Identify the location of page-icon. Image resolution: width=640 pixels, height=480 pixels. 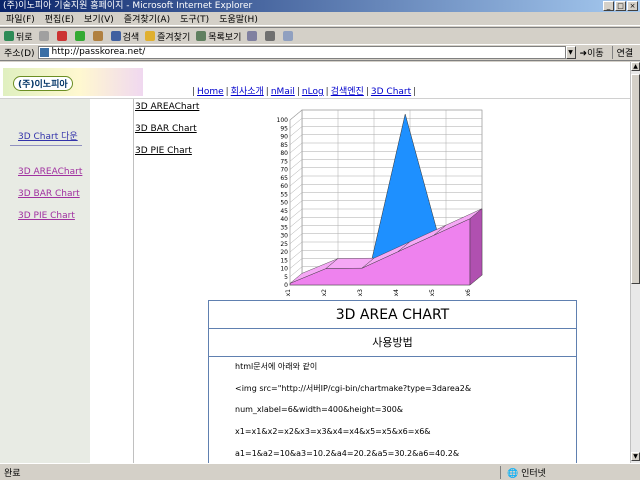
(44, 52).